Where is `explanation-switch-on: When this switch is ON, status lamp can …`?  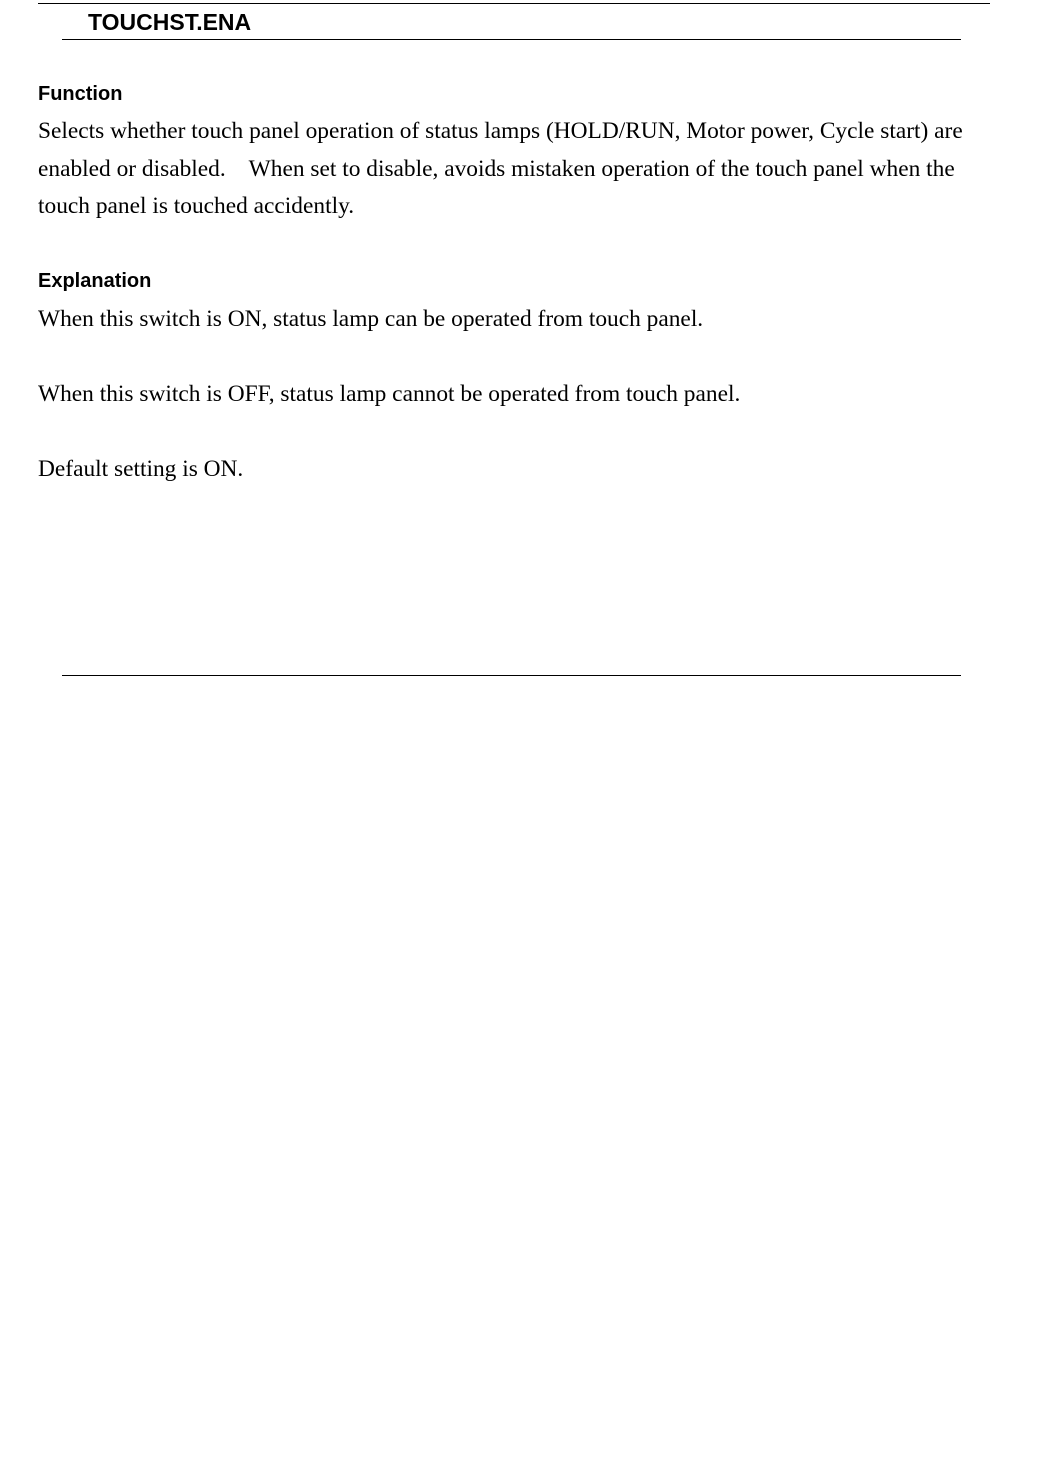
explanation-switch-on: When this switch is ON, status lamp can … is located at coordinates (371, 319).